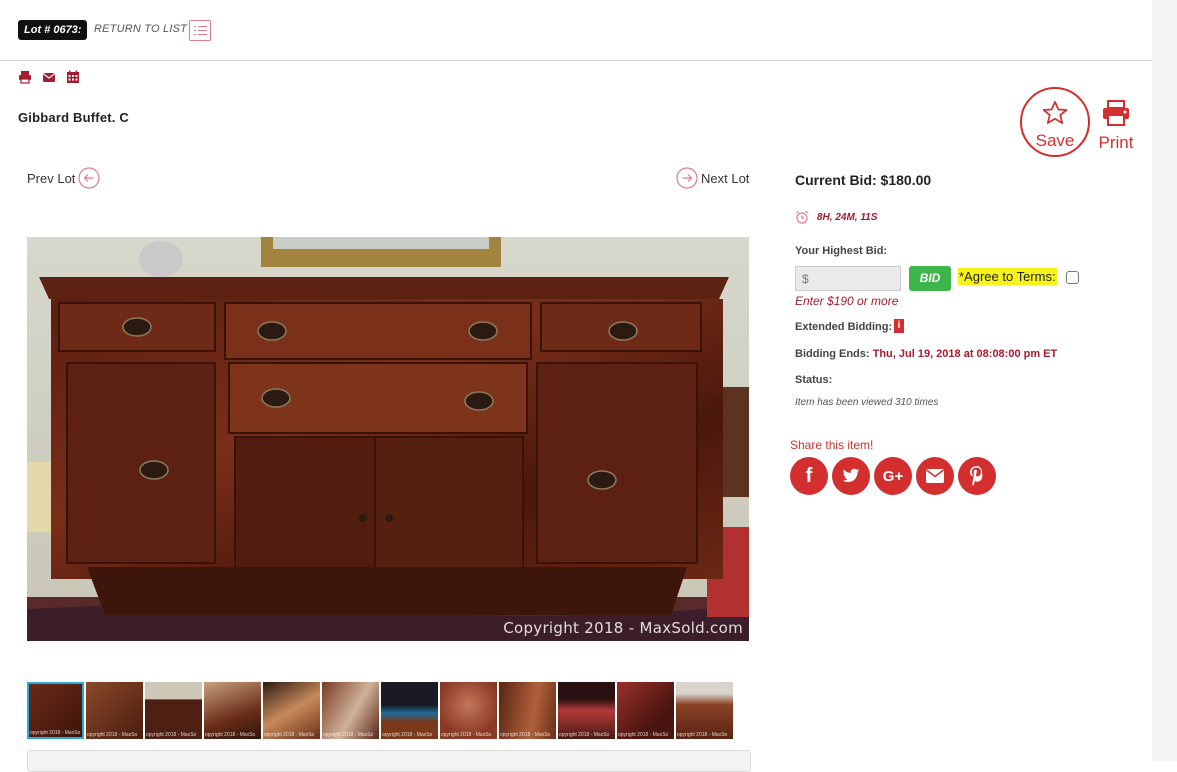 The width and height of the screenshot is (1177, 772). I want to click on view-count: Item has been viewed 310 times, so click(867, 402).